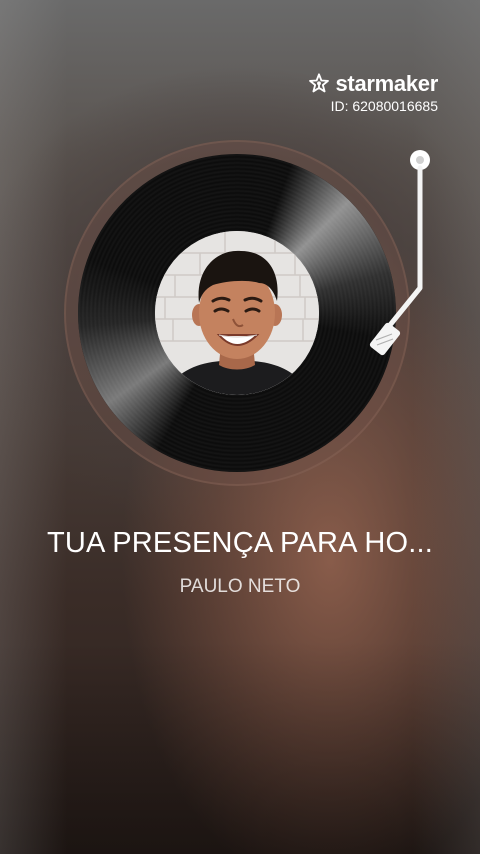 This screenshot has height=854, width=480. Describe the element at coordinates (318, 83) in the screenshot. I see `starmaker-logo-icon` at that location.